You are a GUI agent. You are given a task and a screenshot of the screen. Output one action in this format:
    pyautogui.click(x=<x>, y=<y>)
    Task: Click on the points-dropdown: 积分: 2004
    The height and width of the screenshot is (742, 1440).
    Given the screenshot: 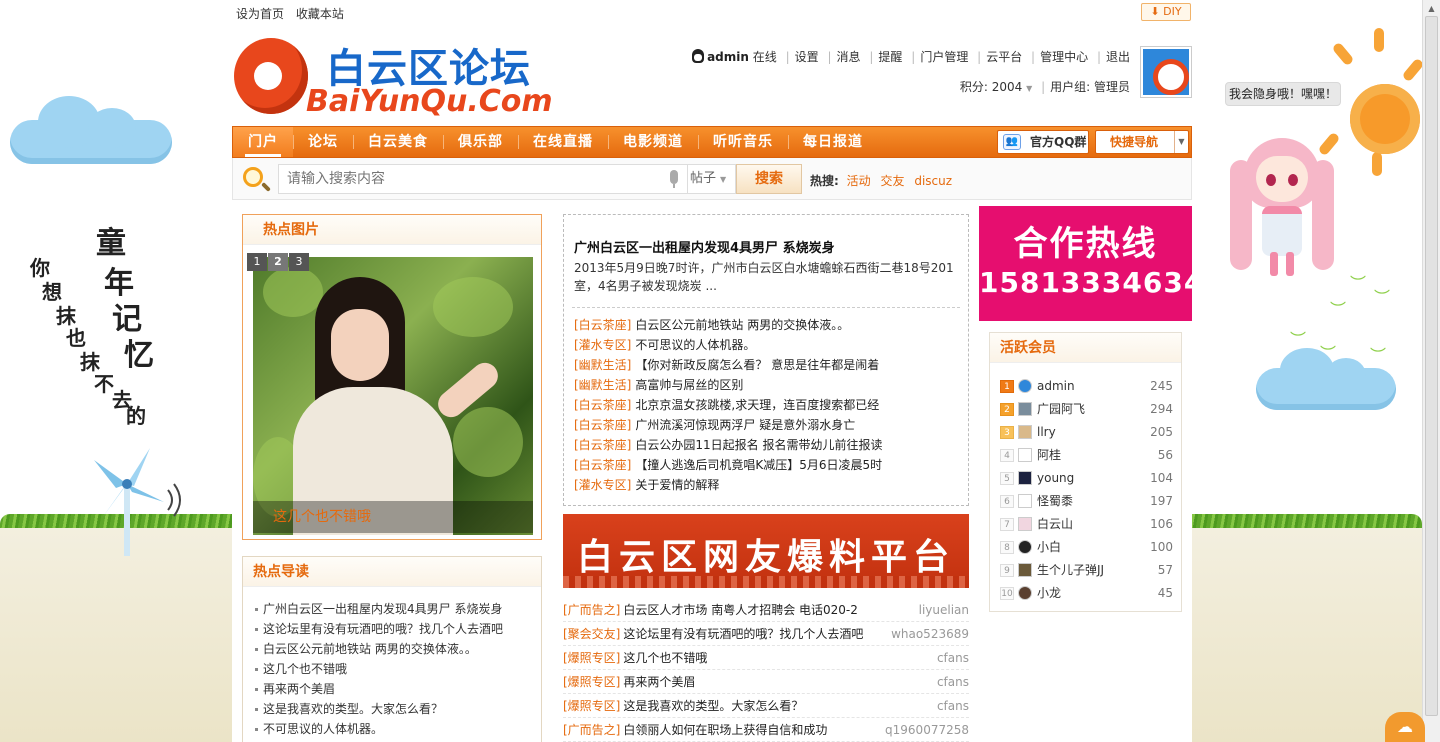 What is the action you would take?
    pyautogui.click(x=991, y=87)
    